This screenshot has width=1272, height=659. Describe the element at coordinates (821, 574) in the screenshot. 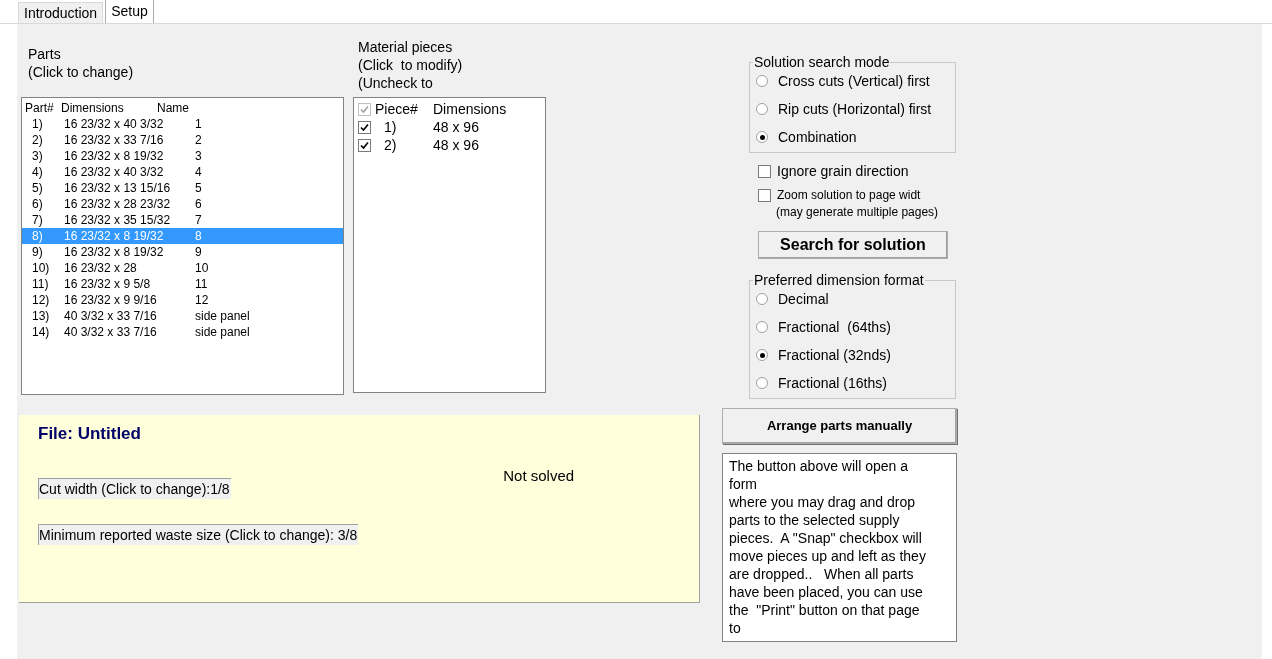

I see `help-text-line: are dropped.. When all parts` at that location.